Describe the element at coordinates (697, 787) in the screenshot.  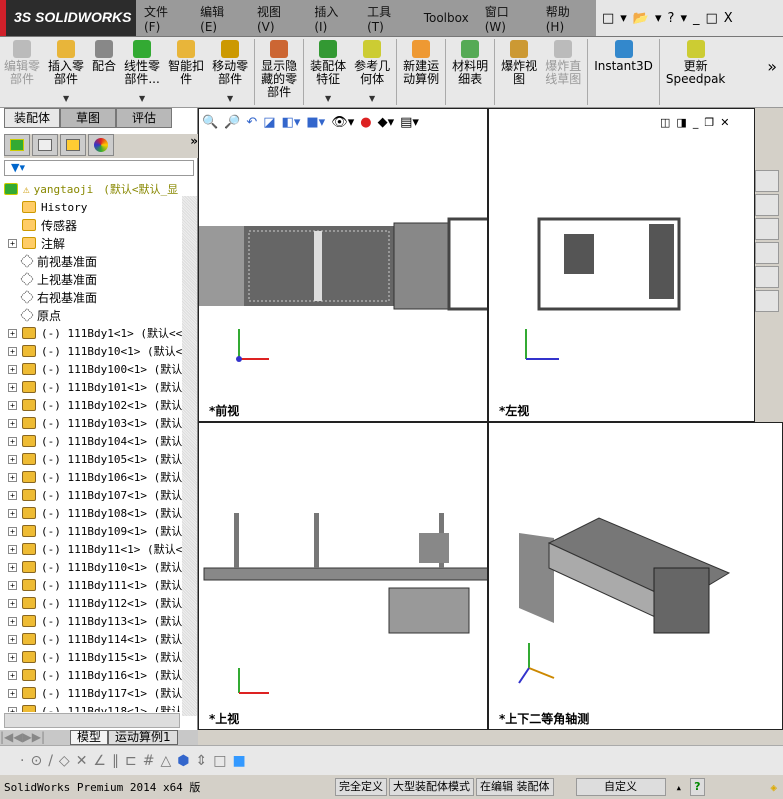
I see `help-icon: ?` at that location.